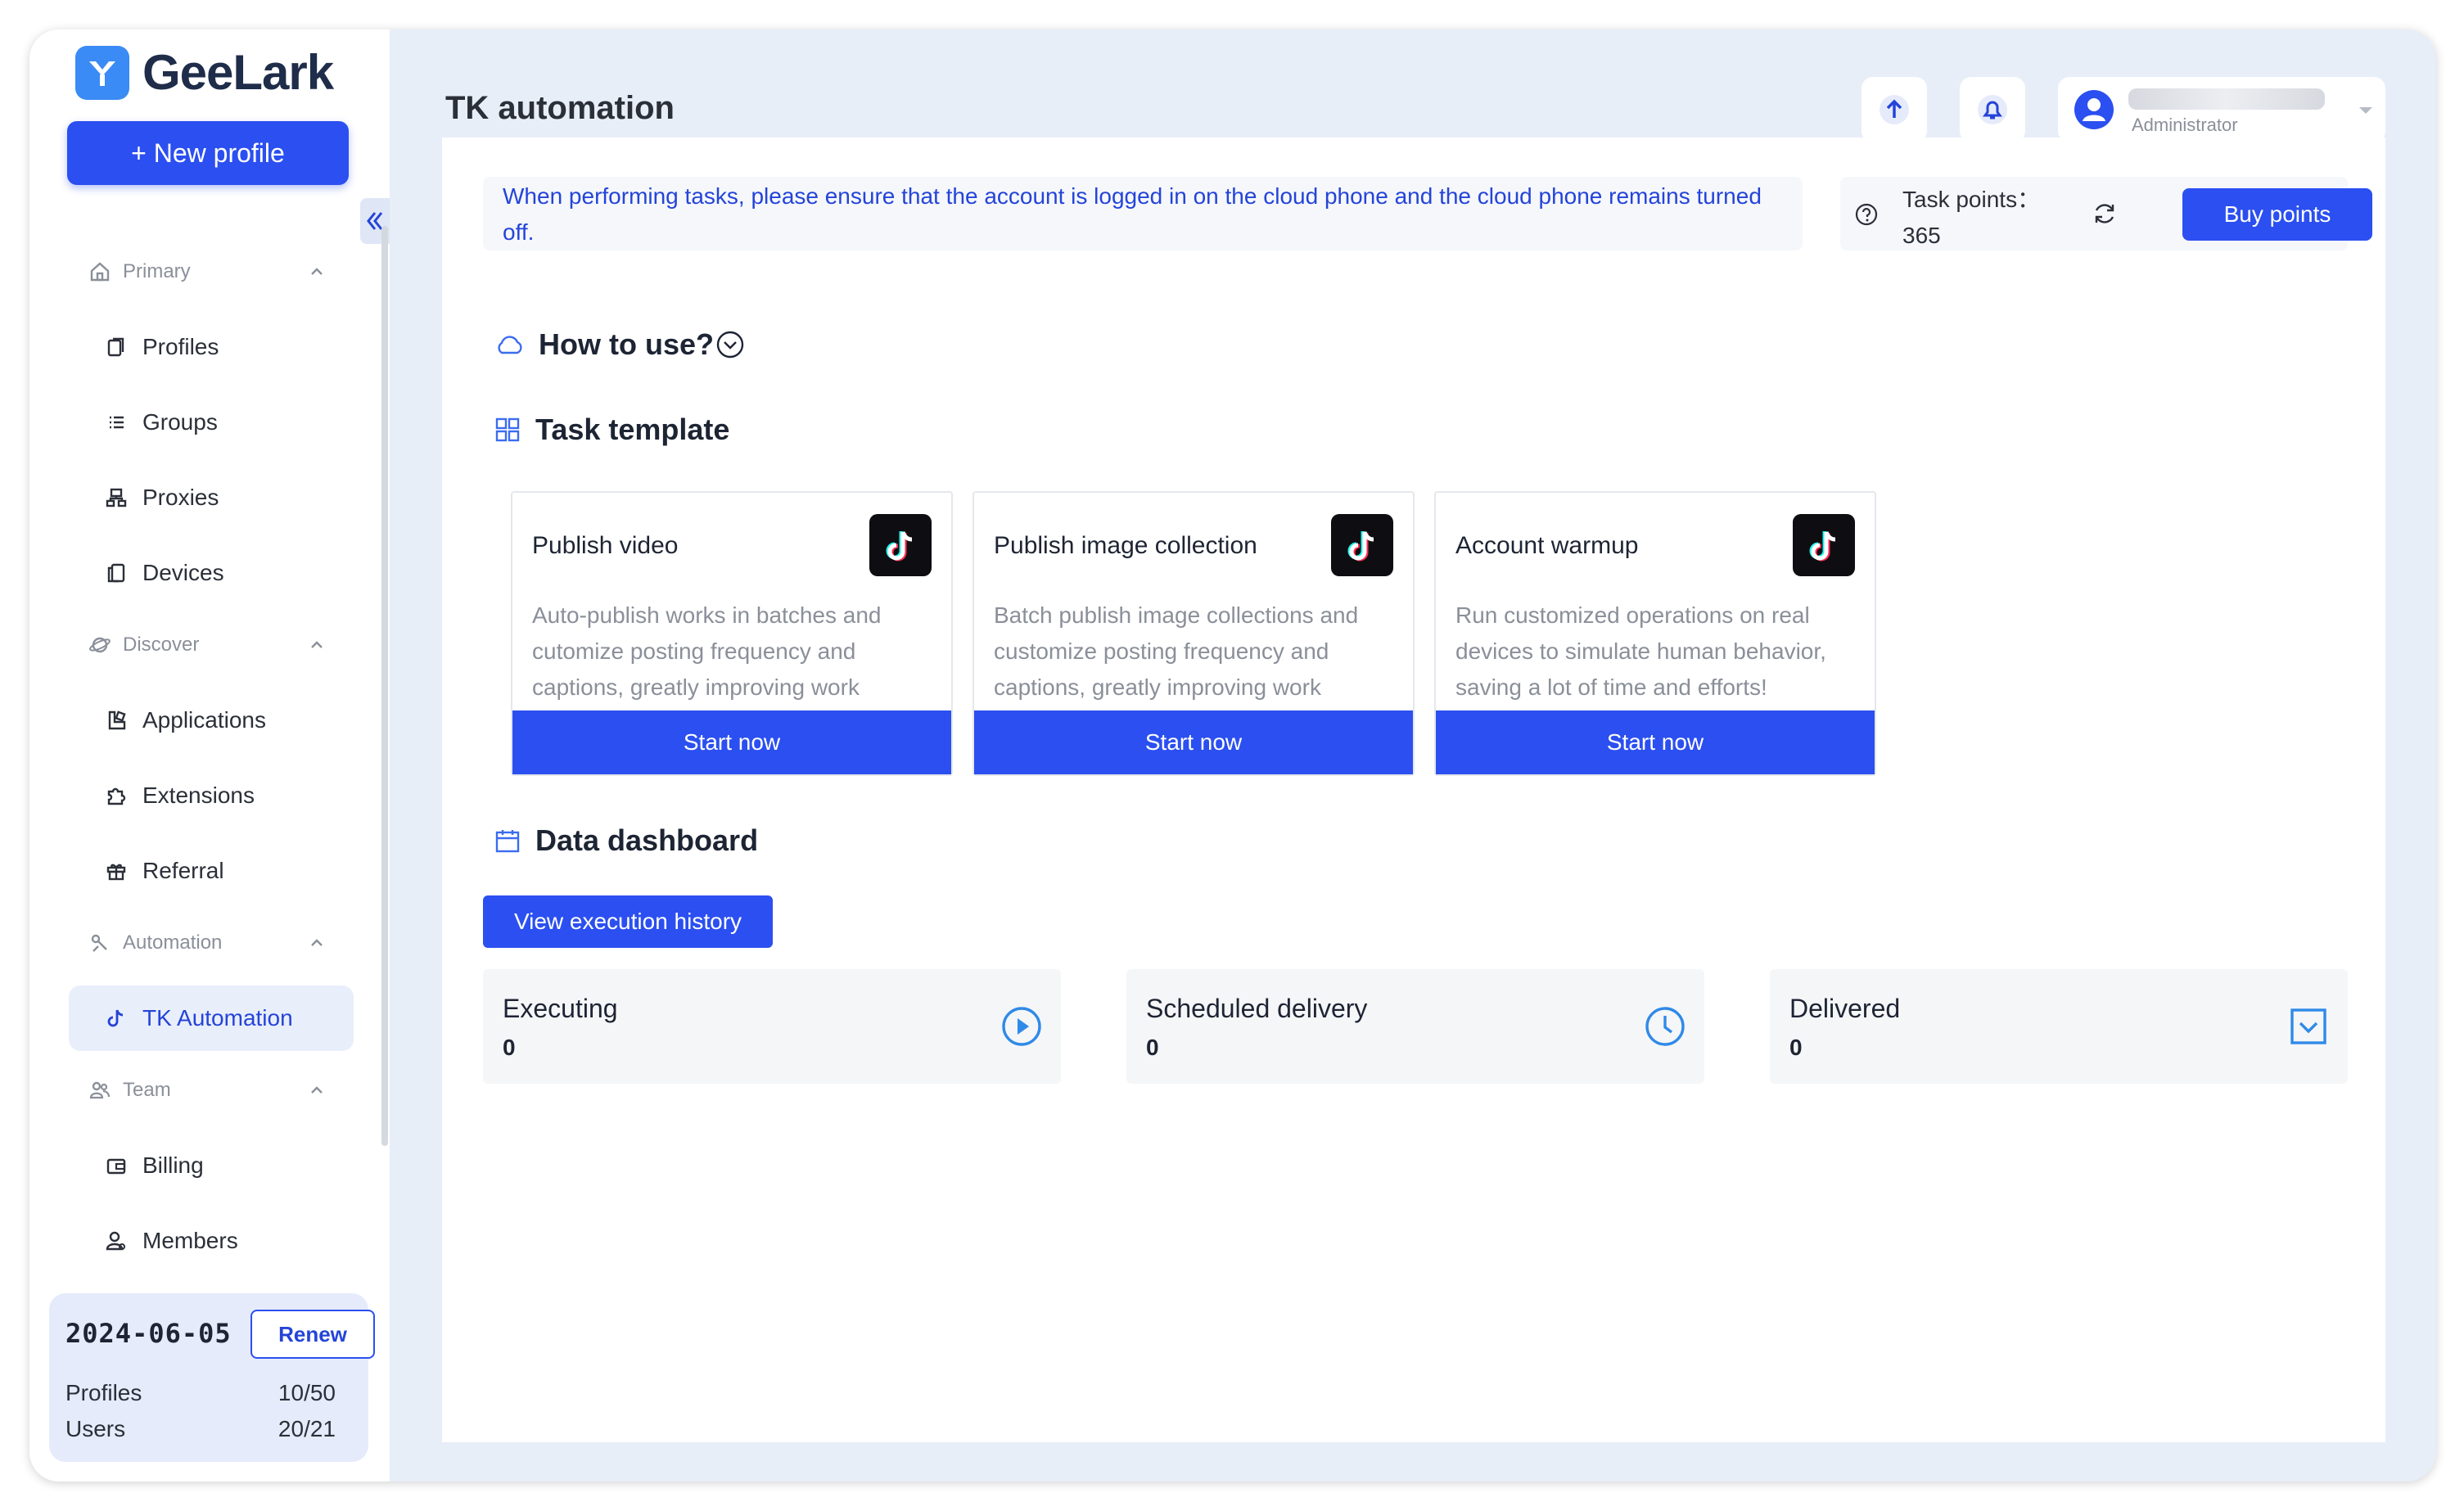 Image resolution: width=2464 pixels, height=1511 pixels. What do you see at coordinates (207, 1090) in the screenshot?
I see `section-team: Team` at bounding box center [207, 1090].